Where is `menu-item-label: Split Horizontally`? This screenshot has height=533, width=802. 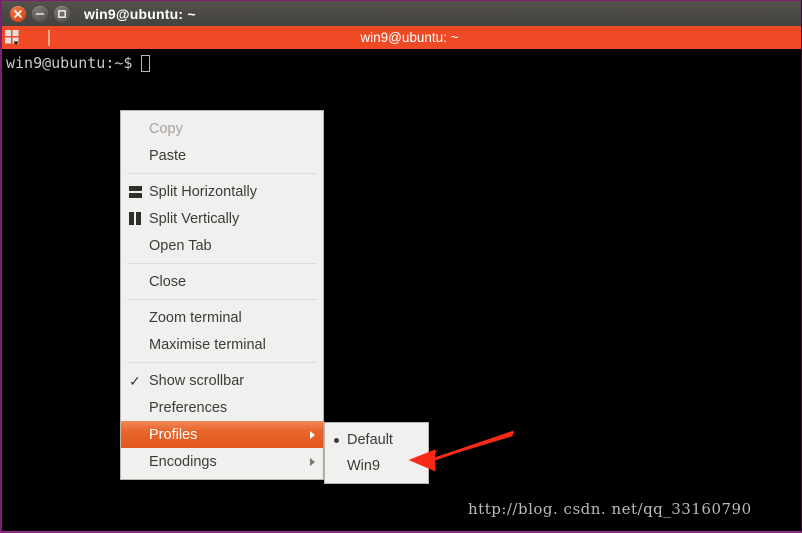 menu-item-label: Split Horizontally is located at coordinates (203, 191).